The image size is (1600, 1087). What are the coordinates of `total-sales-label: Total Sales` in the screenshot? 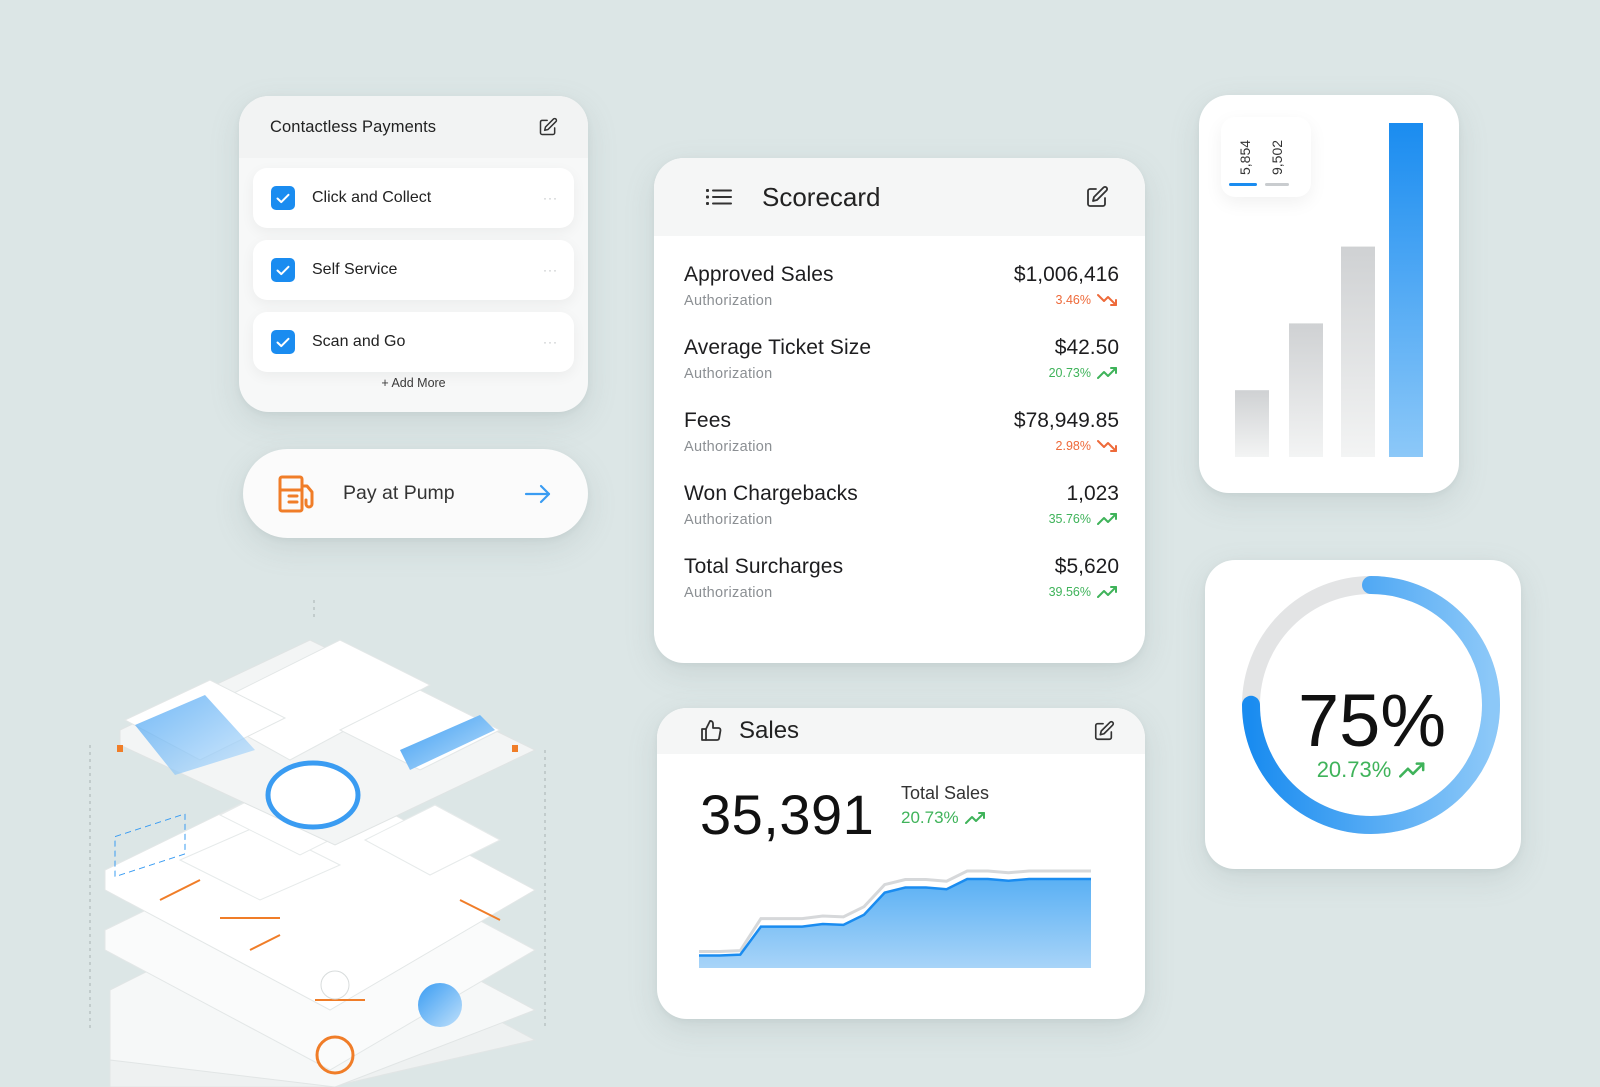 It's located at (945, 793).